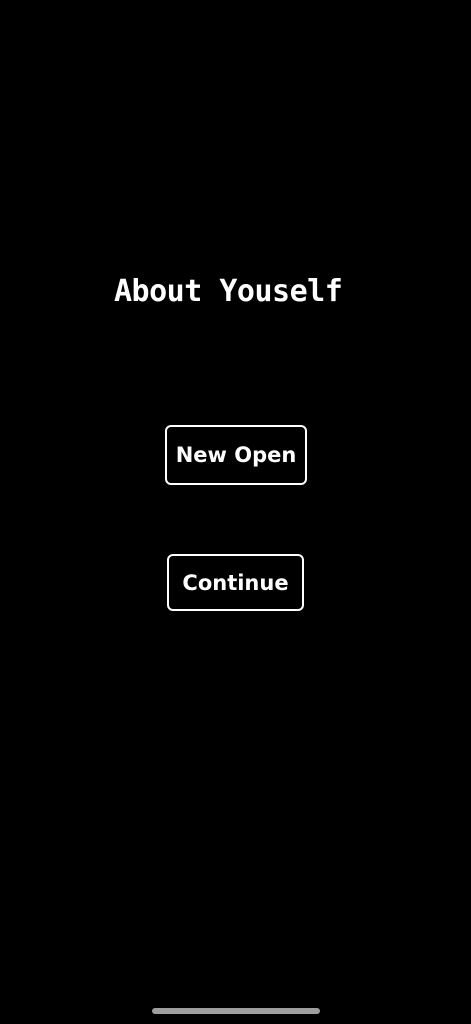 The height and width of the screenshot is (1024, 471). What do you see at coordinates (236, 455) in the screenshot?
I see `new-open-button: New Open` at bounding box center [236, 455].